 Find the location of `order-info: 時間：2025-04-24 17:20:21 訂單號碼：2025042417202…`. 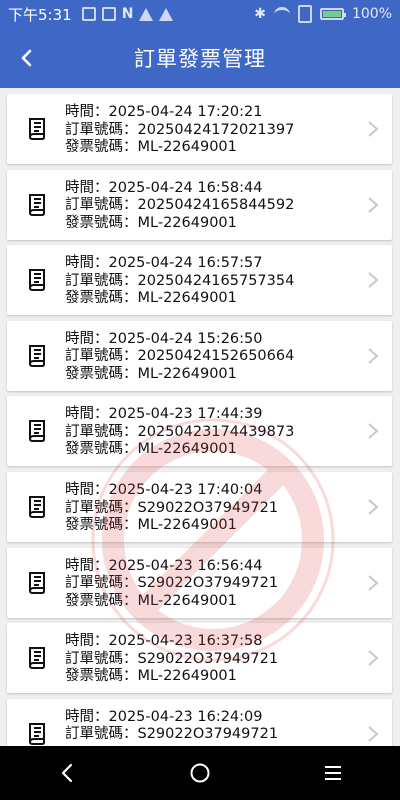

order-info: 時間：2025-04-24 17:20:21 訂單號碼：2025042417202… is located at coordinates (179, 130).